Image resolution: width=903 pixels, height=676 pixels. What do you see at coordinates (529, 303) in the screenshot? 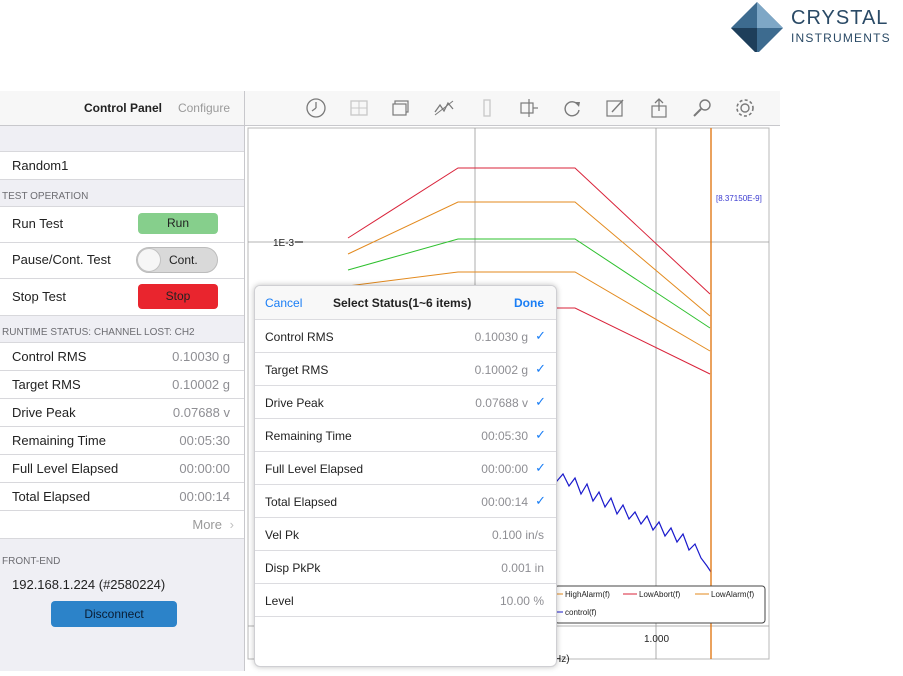
I see `done-button: Done` at bounding box center [529, 303].